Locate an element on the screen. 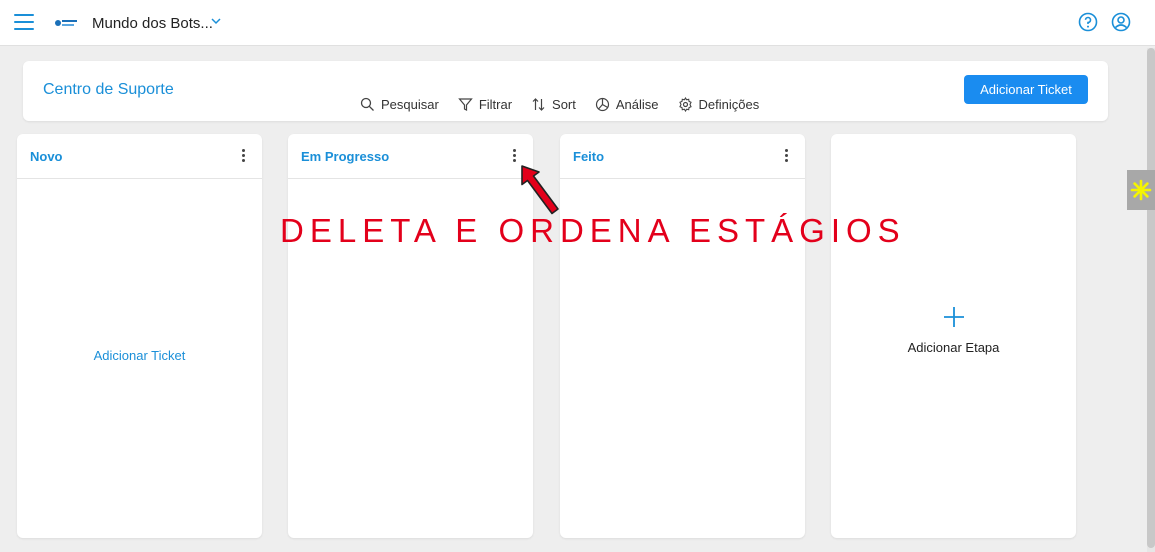 The height and width of the screenshot is (552, 1155). user-avatar-icon is located at coordinates (1121, 22).